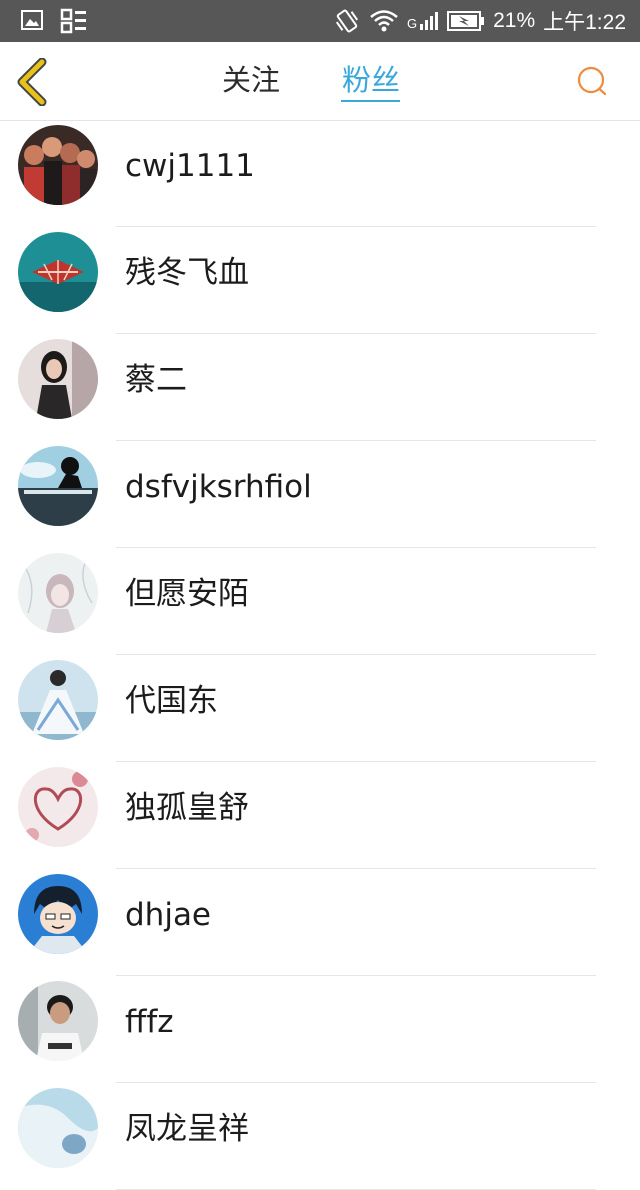 Image resolution: width=640 pixels, height=1190 pixels. Describe the element at coordinates (371, 80) in the screenshot. I see `tab-fans: 粉丝` at that location.